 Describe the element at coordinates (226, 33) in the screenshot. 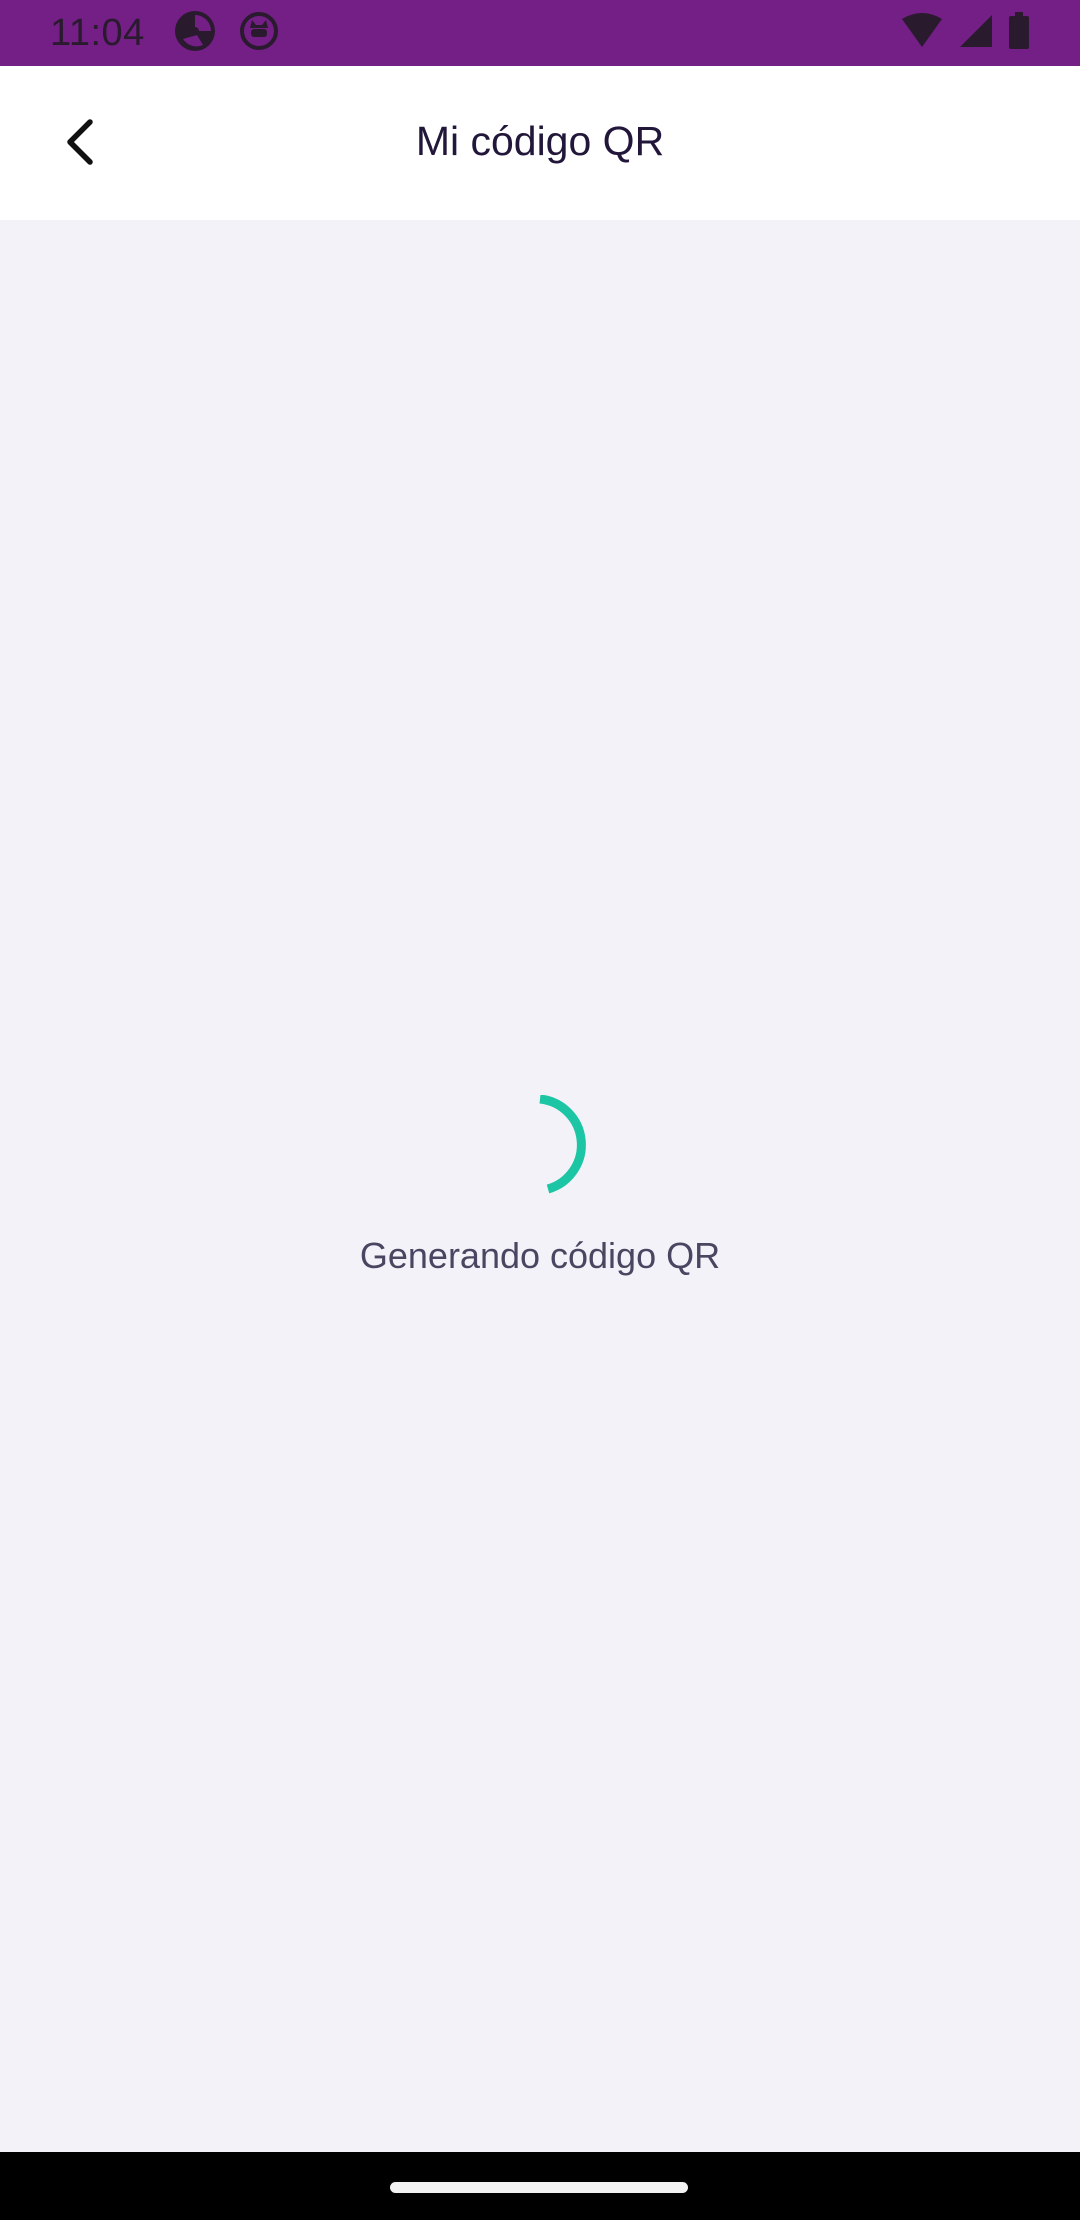

I see `status-notification-icons` at that location.